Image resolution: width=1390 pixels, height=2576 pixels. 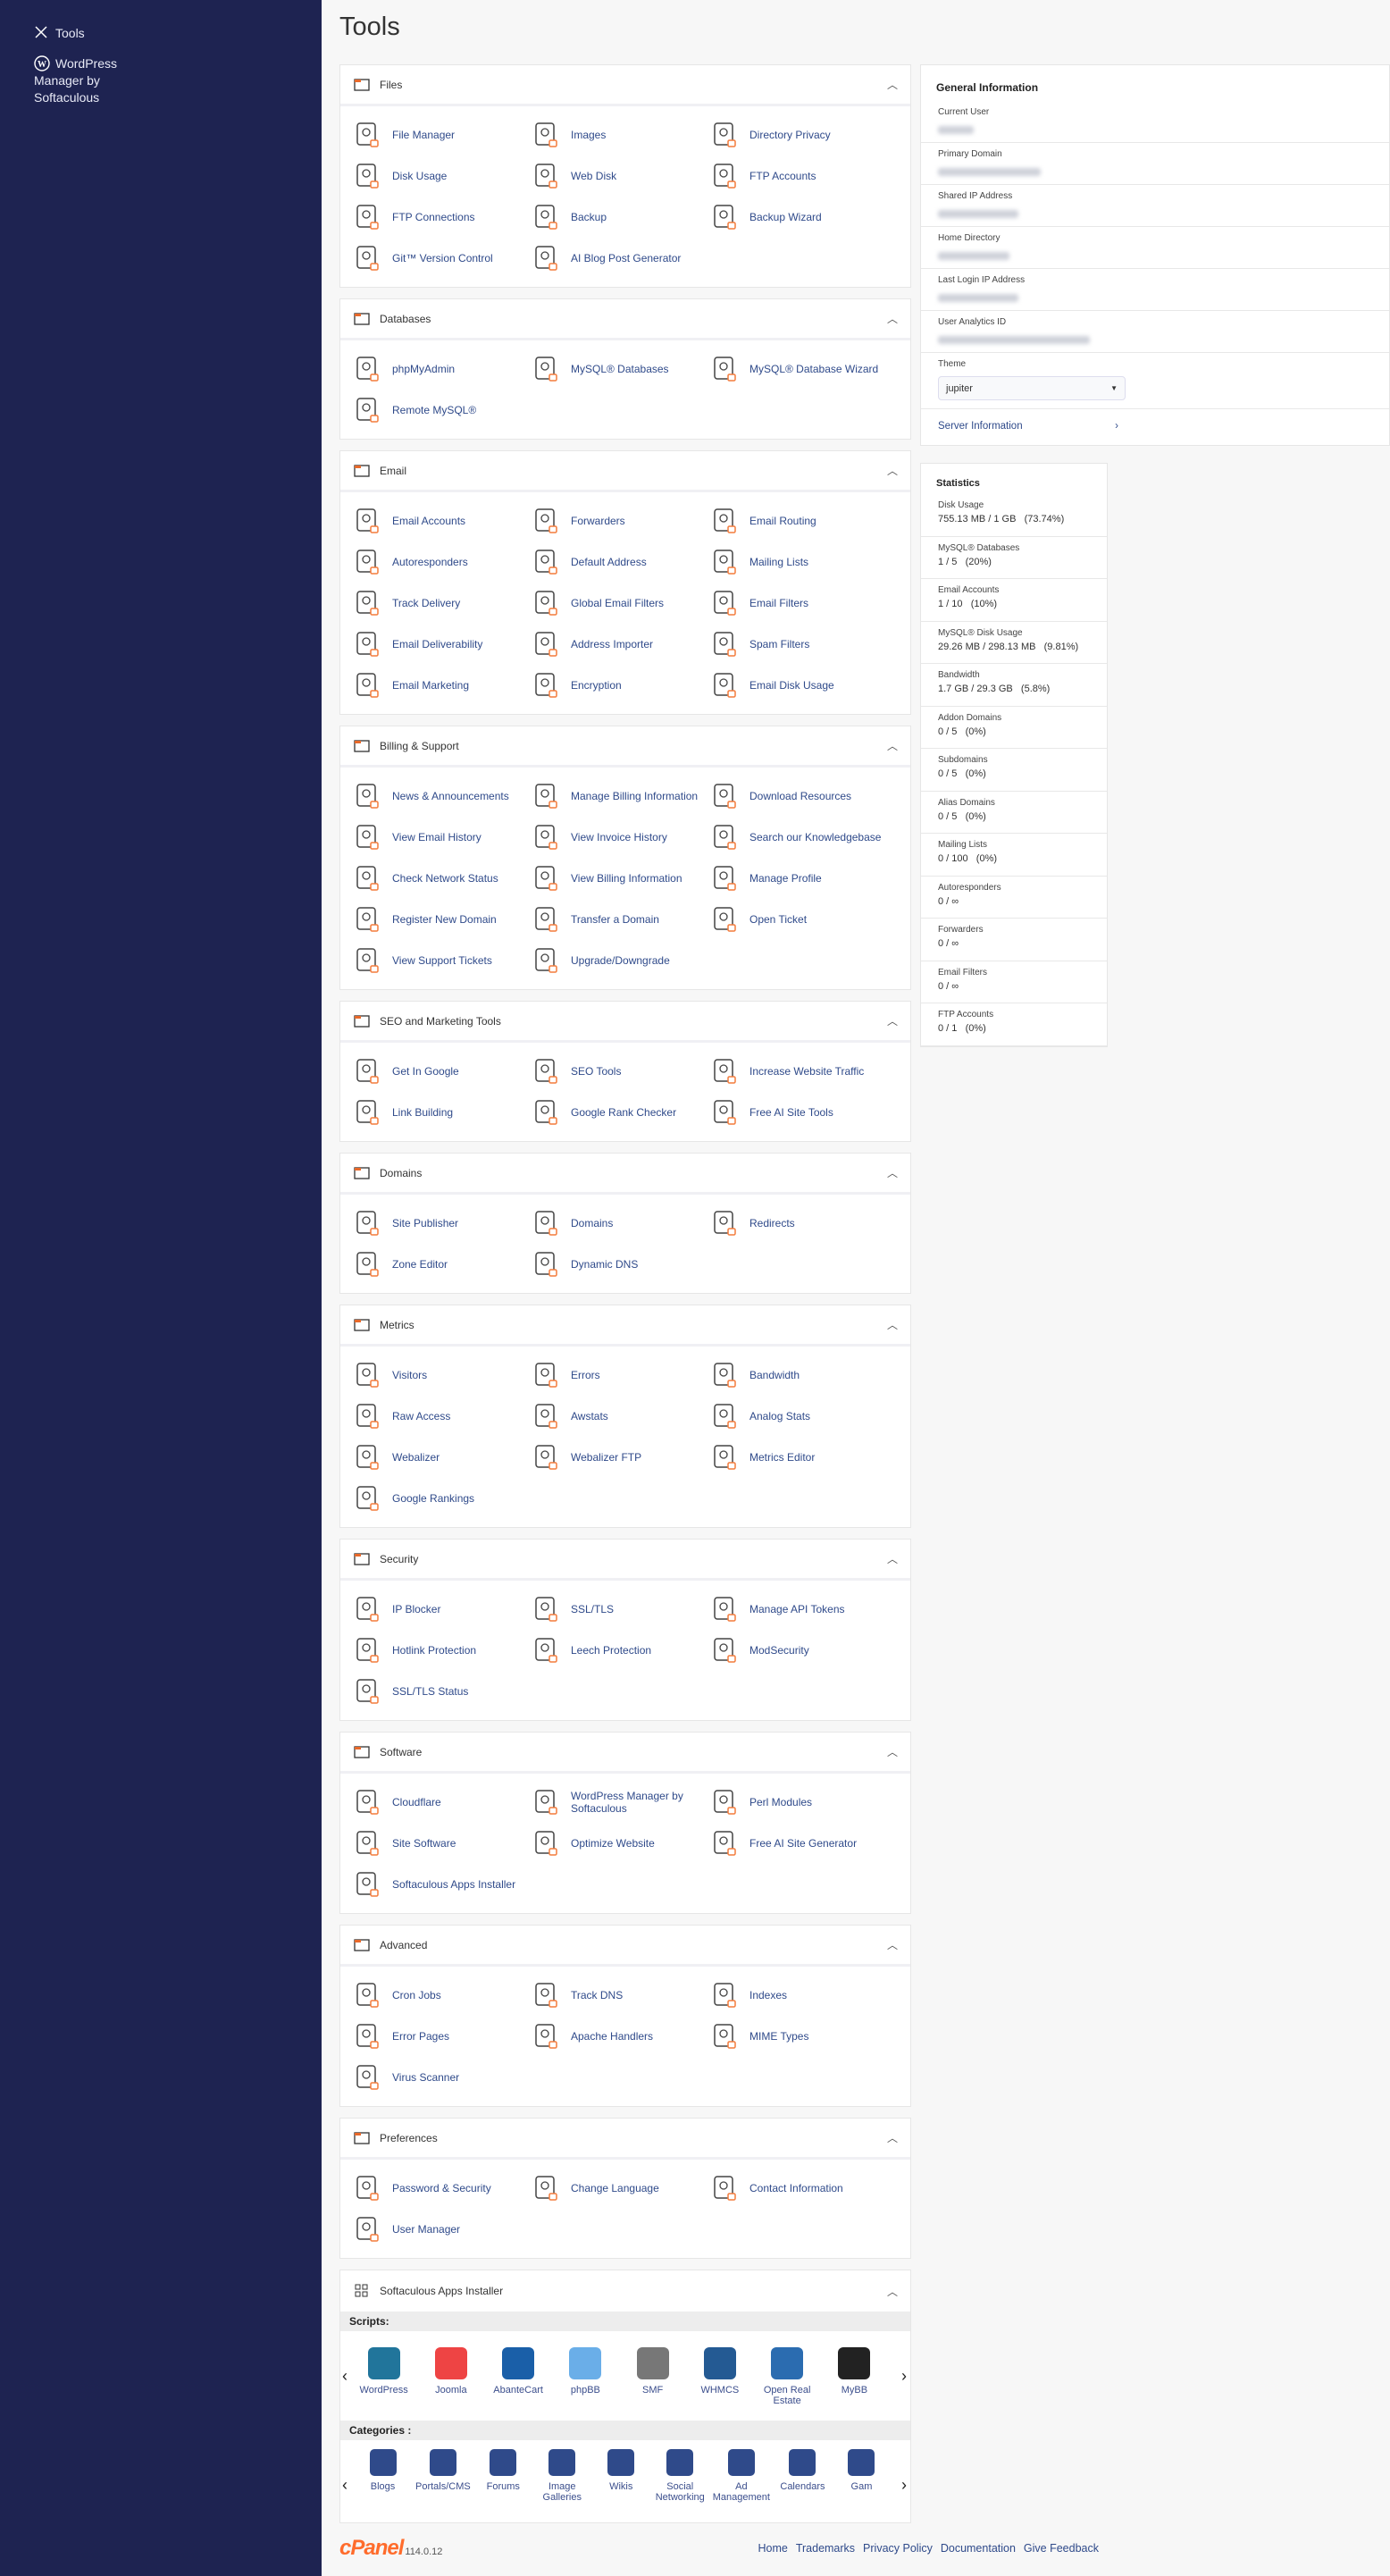 What do you see at coordinates (435, 410) in the screenshot?
I see `tool-remote-mysql: Remote MySQL®` at bounding box center [435, 410].